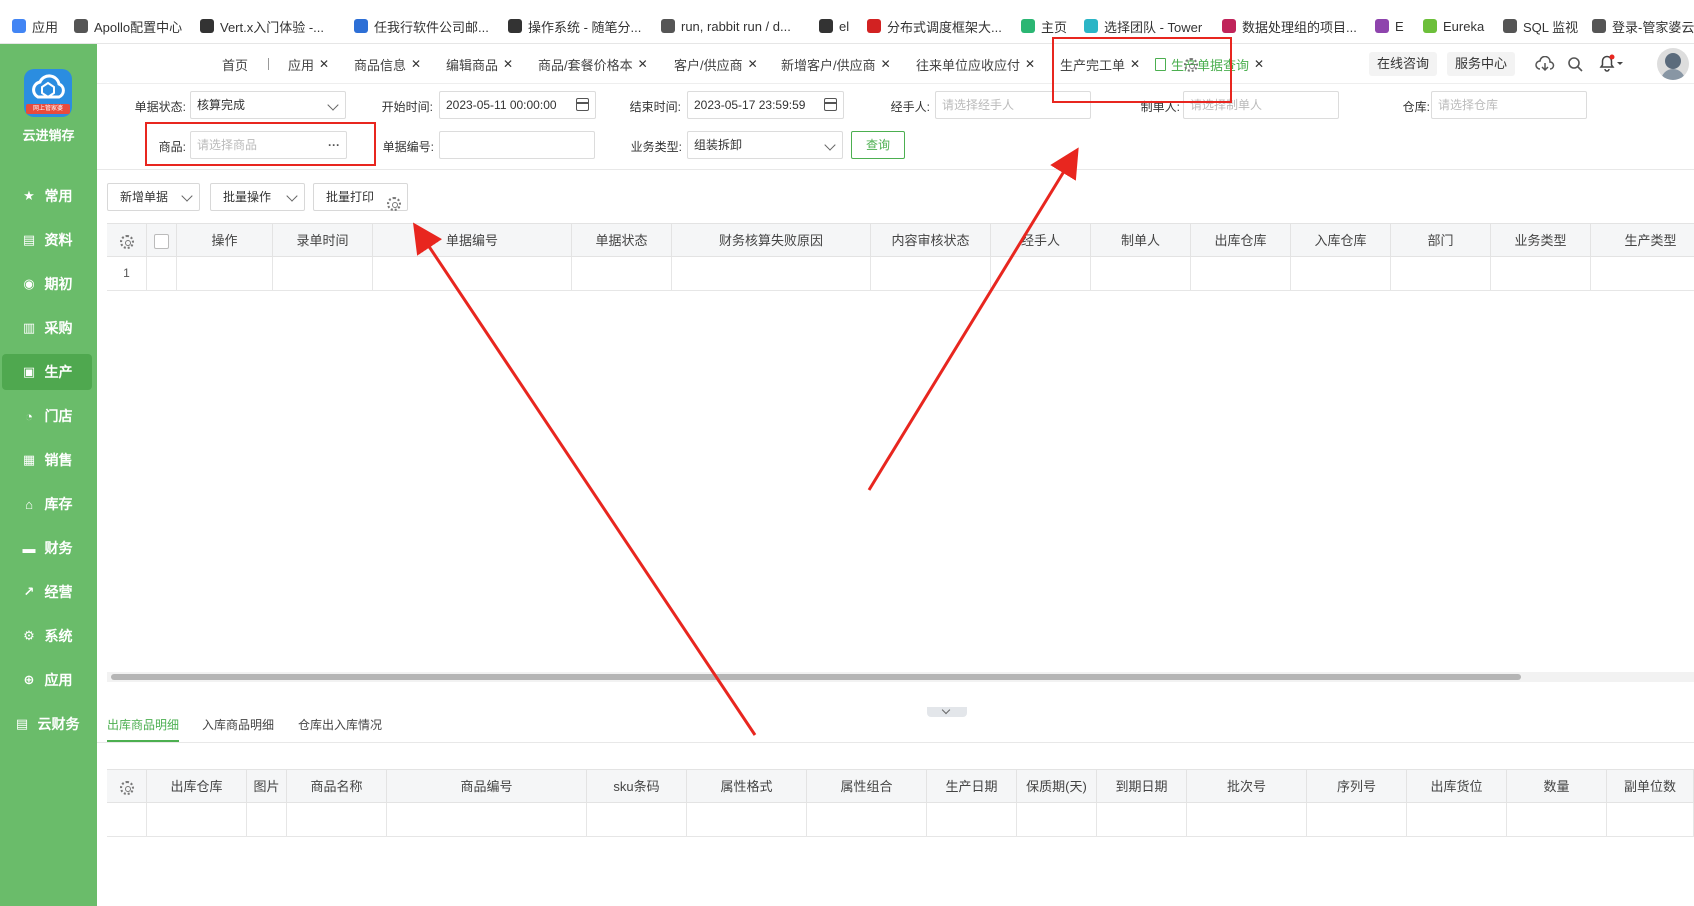 The image size is (1694, 906). I want to click on sidebar-item: ▥ 采购, so click(47, 328).